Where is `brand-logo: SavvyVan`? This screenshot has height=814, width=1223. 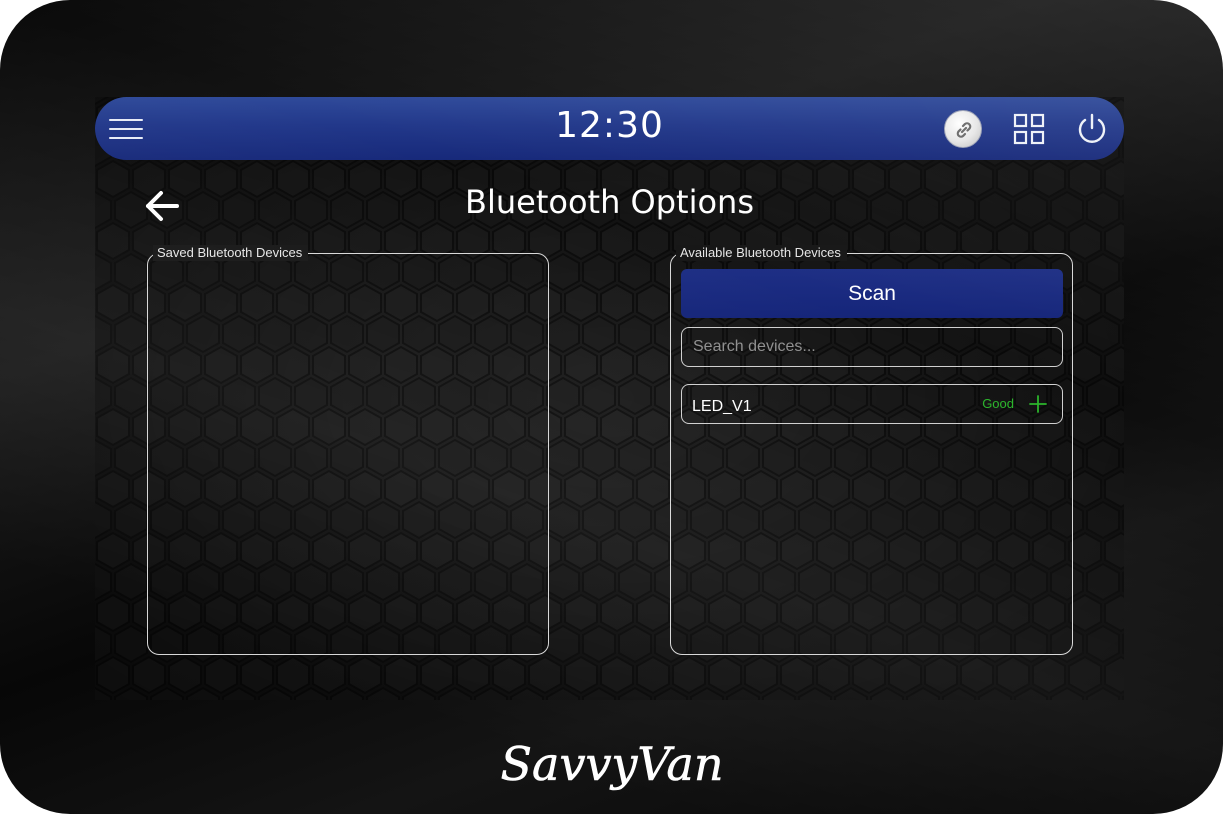
brand-logo: SavvyVan is located at coordinates (611, 770).